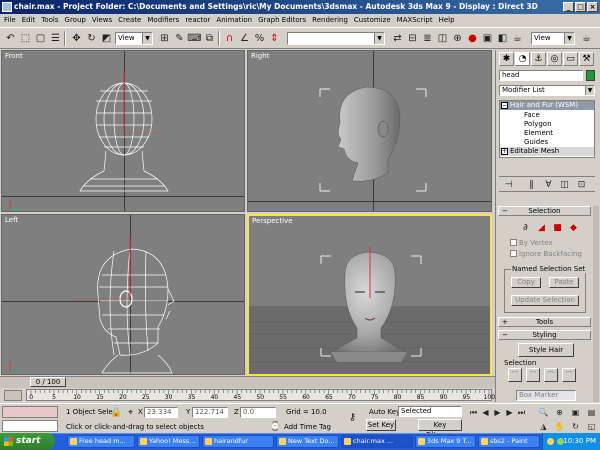 The width and height of the screenshot is (600, 450). I want to click on pivot-icon: ⊞, so click(164, 38).